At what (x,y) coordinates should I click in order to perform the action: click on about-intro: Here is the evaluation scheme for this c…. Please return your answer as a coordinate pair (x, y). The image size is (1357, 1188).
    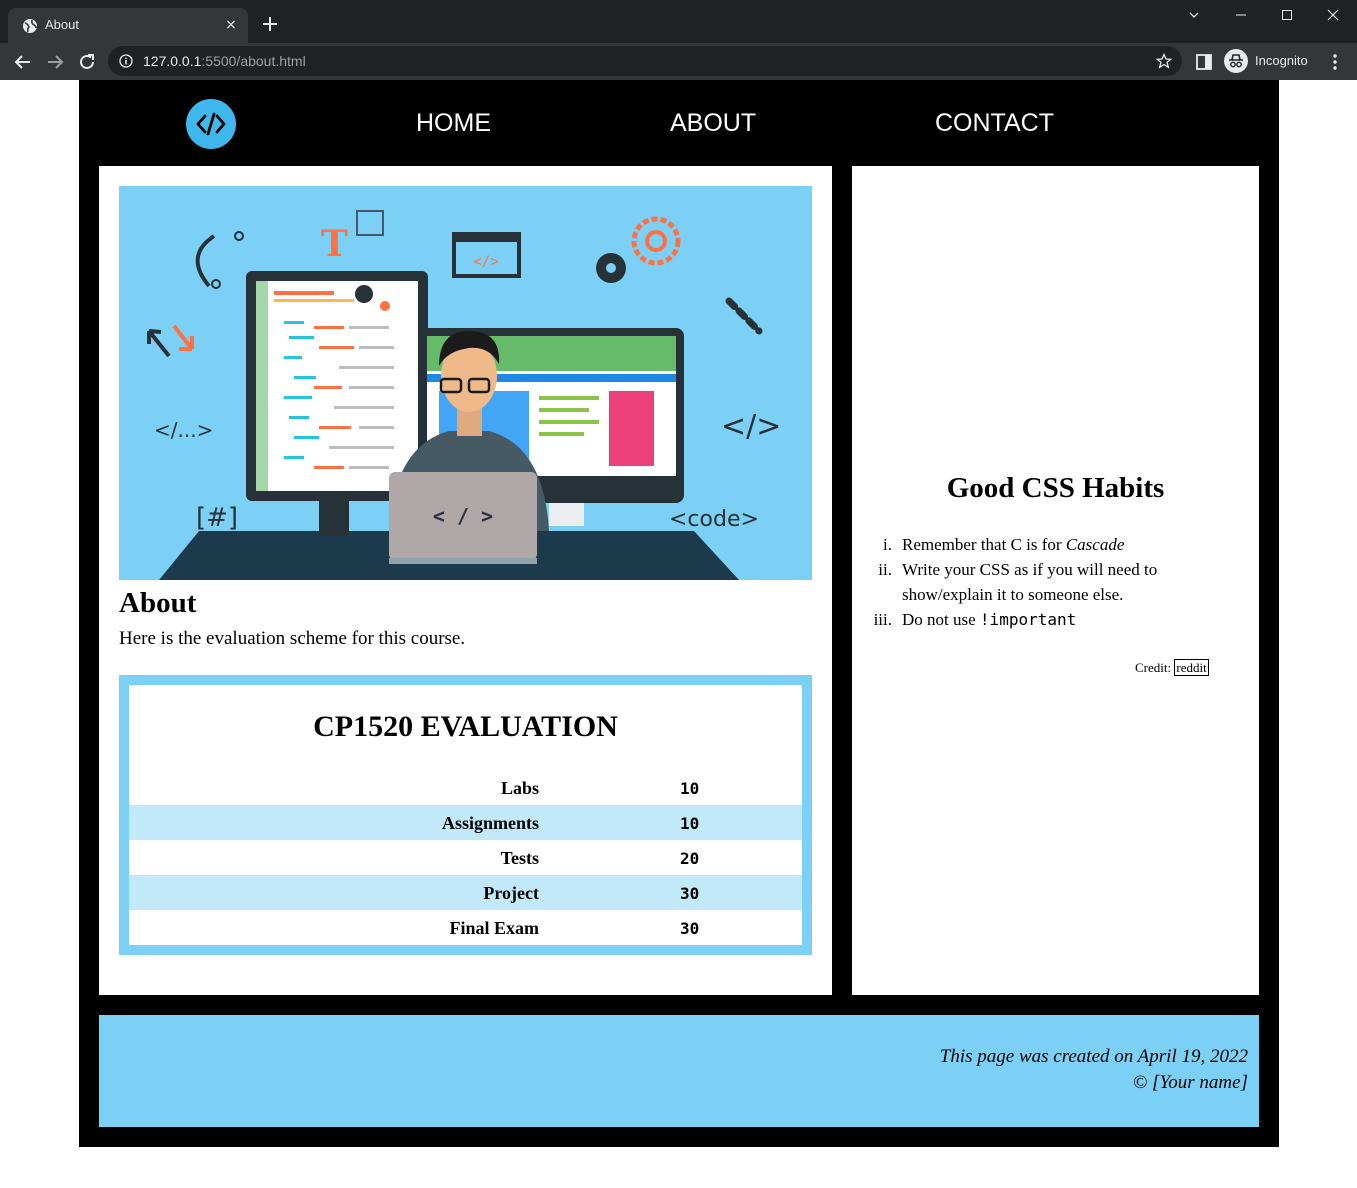
    Looking at the image, I should click on (292, 638).